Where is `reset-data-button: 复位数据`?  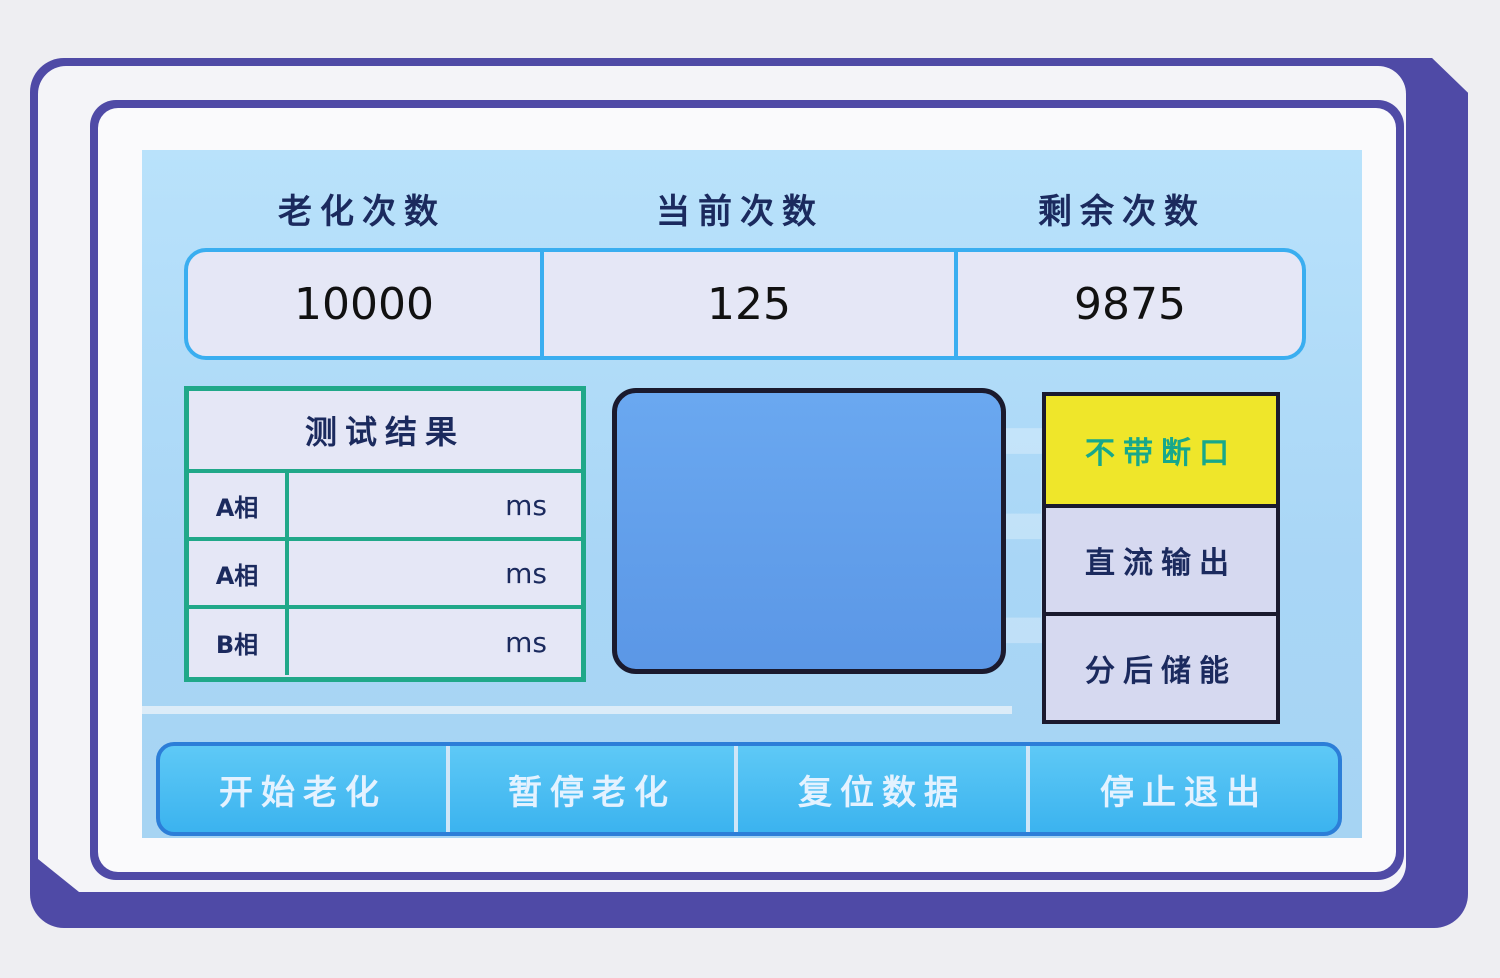 reset-data-button: 复位数据 is located at coordinates (884, 789).